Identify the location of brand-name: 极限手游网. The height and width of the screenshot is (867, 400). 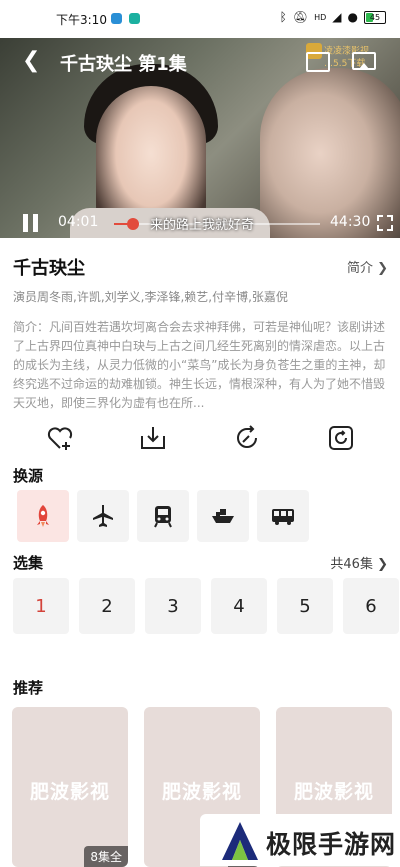
(331, 844).